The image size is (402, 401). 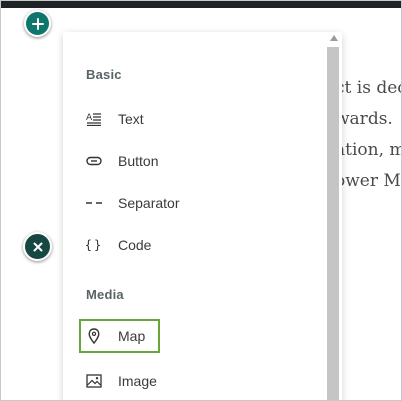 I want to click on menu-item-label: Button, so click(x=138, y=161).